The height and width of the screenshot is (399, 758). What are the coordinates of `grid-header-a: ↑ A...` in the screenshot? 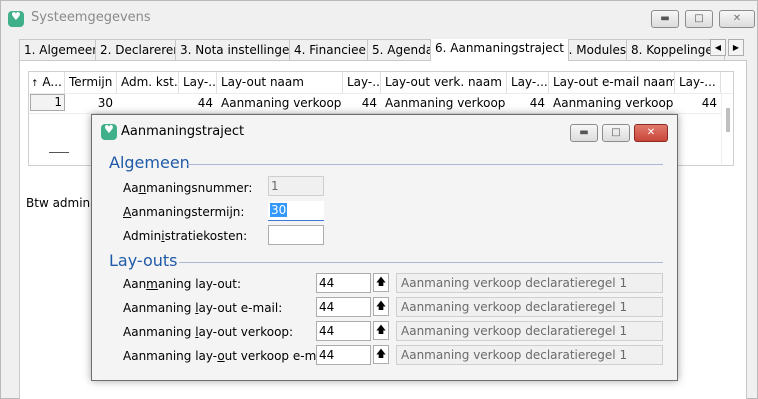 It's located at (47, 82).